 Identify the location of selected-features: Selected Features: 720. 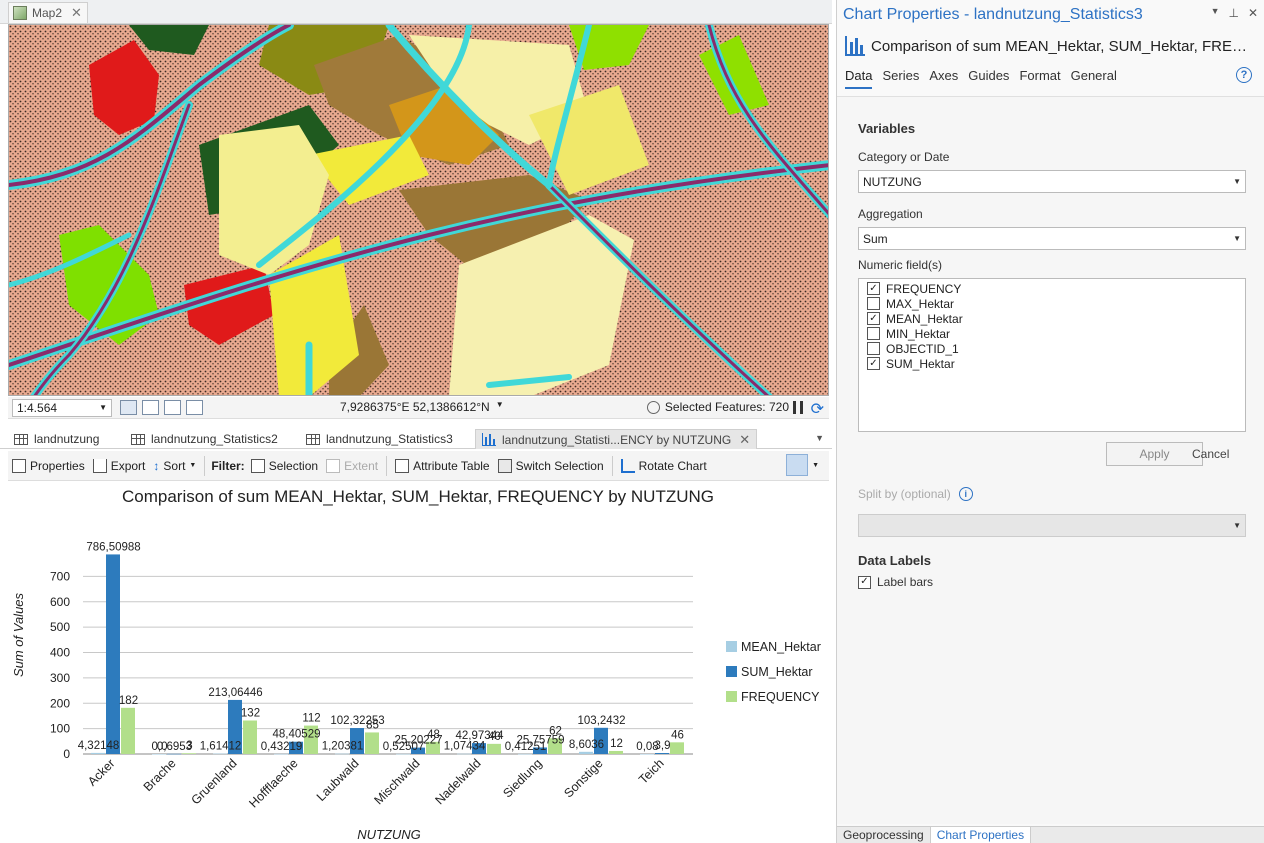
(717, 407).